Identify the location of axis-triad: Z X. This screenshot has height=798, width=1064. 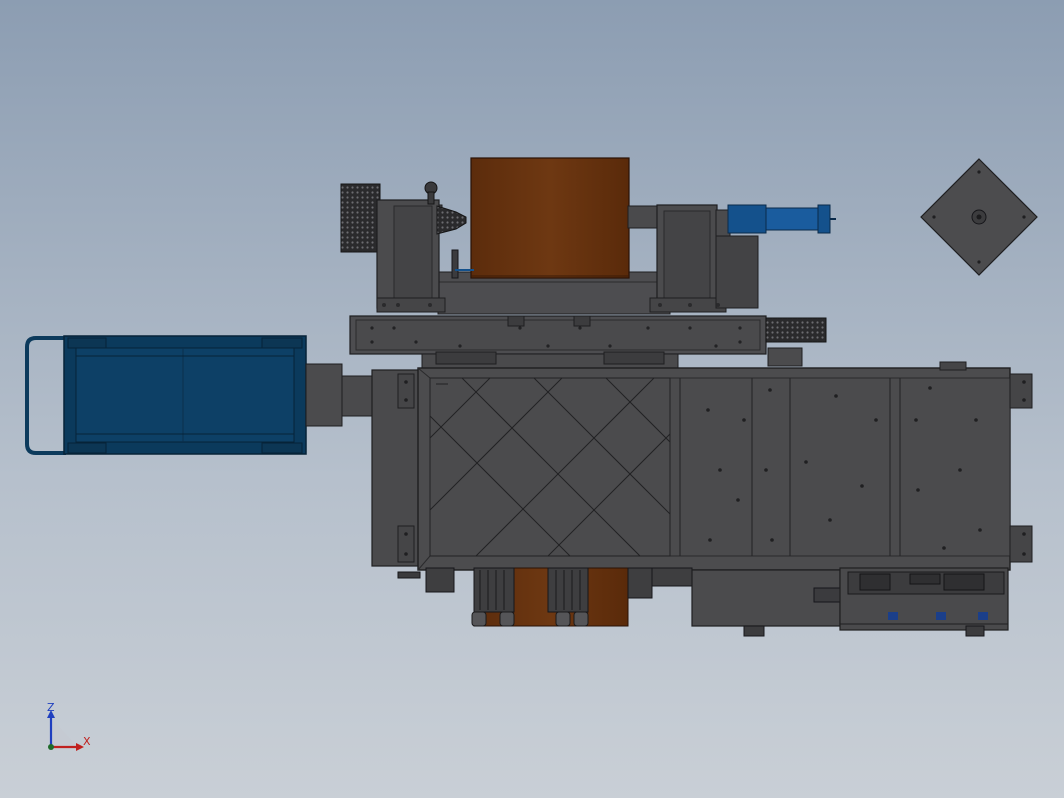
(69, 726).